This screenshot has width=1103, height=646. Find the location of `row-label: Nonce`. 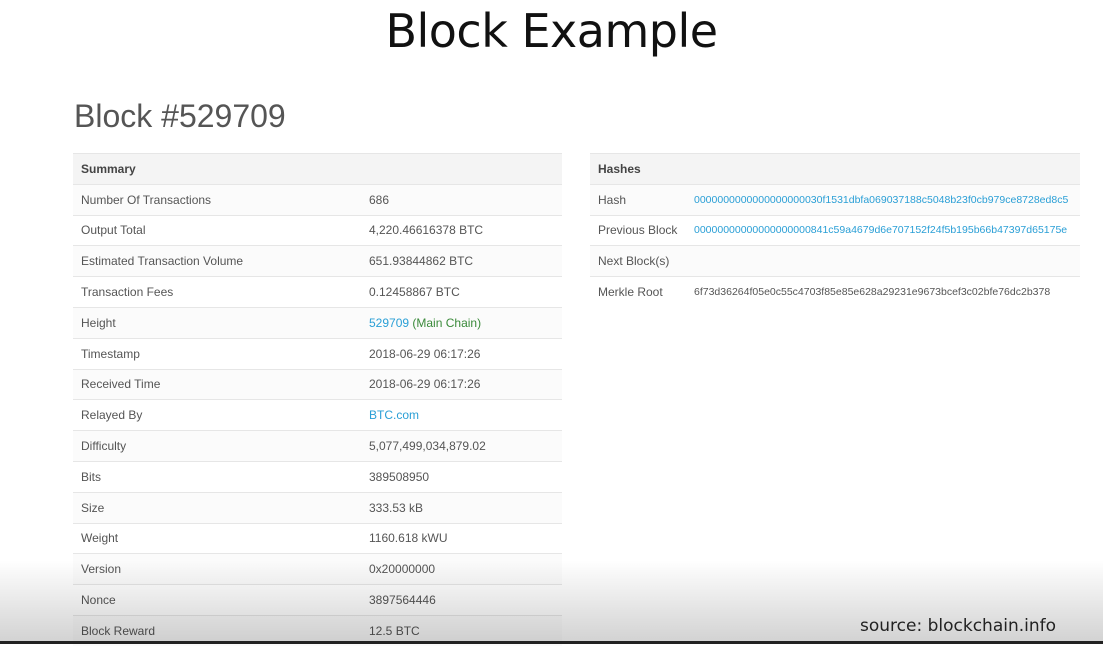

row-label: Nonce is located at coordinates (217, 600).